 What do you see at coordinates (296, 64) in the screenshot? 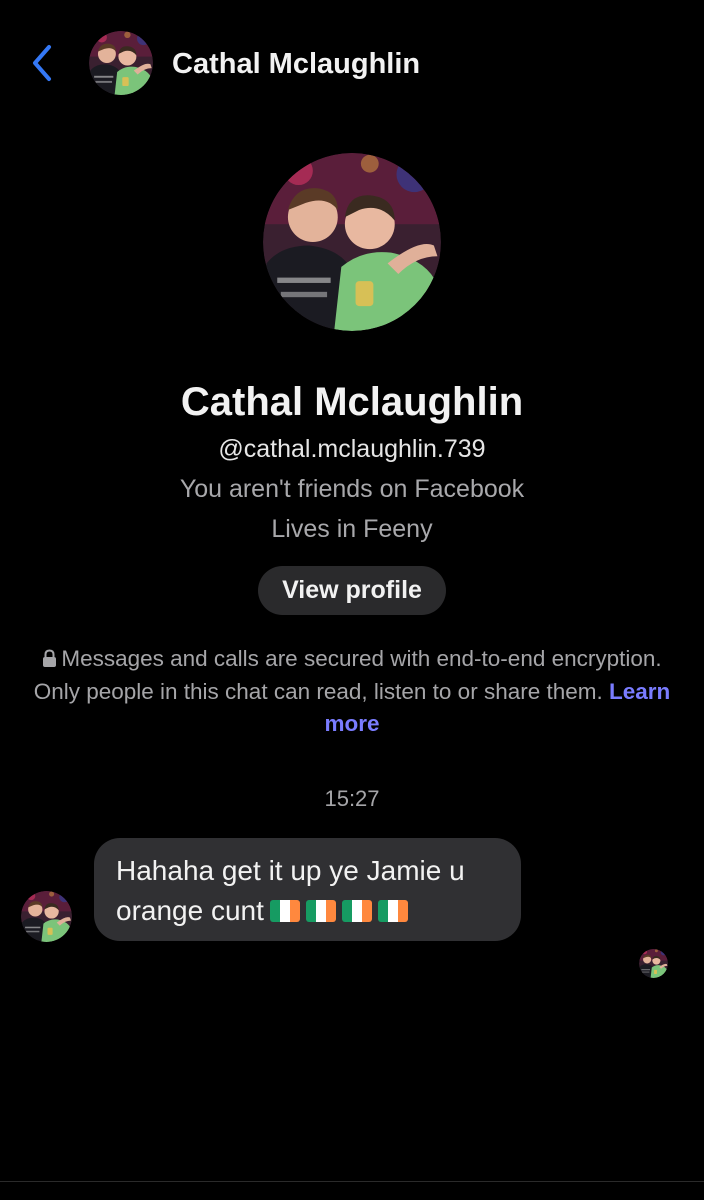
I see `header-contact-name: Cathal Mclaughlin` at bounding box center [296, 64].